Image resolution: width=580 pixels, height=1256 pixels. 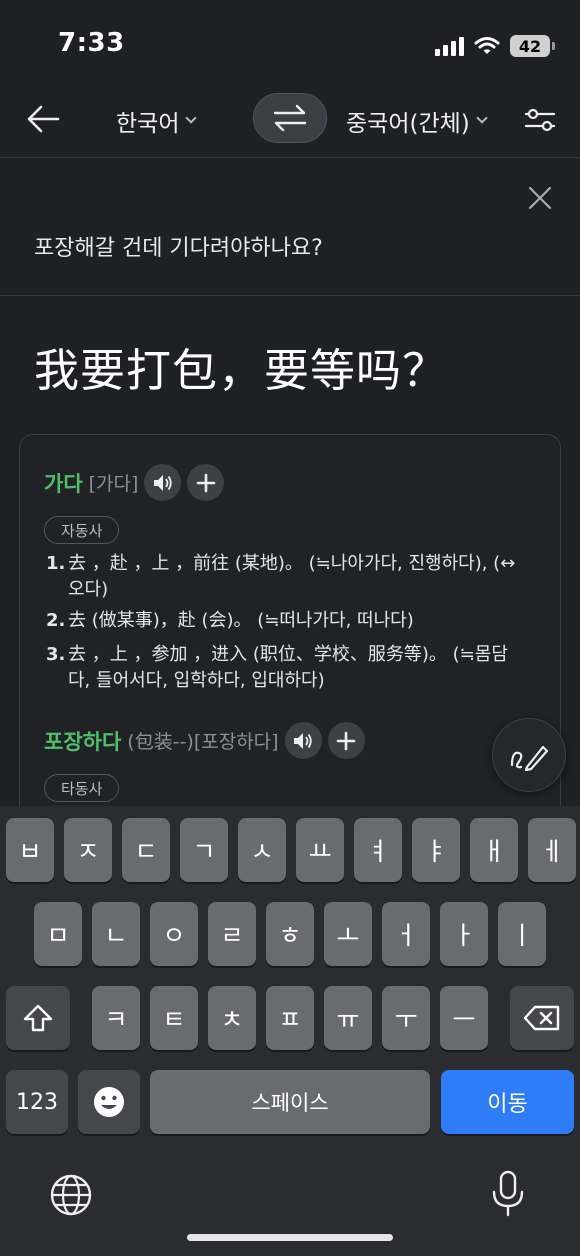 What do you see at coordinates (88, 850) in the screenshot?
I see `key: ㅈ` at bounding box center [88, 850].